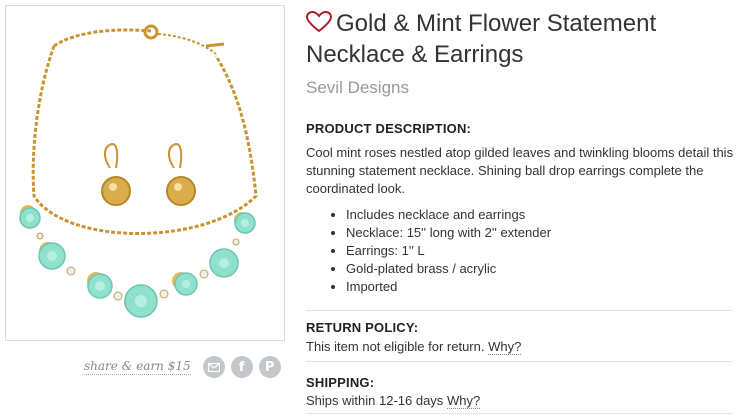  What do you see at coordinates (362, 327) in the screenshot?
I see `return-policy-heading: RETURN POLICY:` at bounding box center [362, 327].